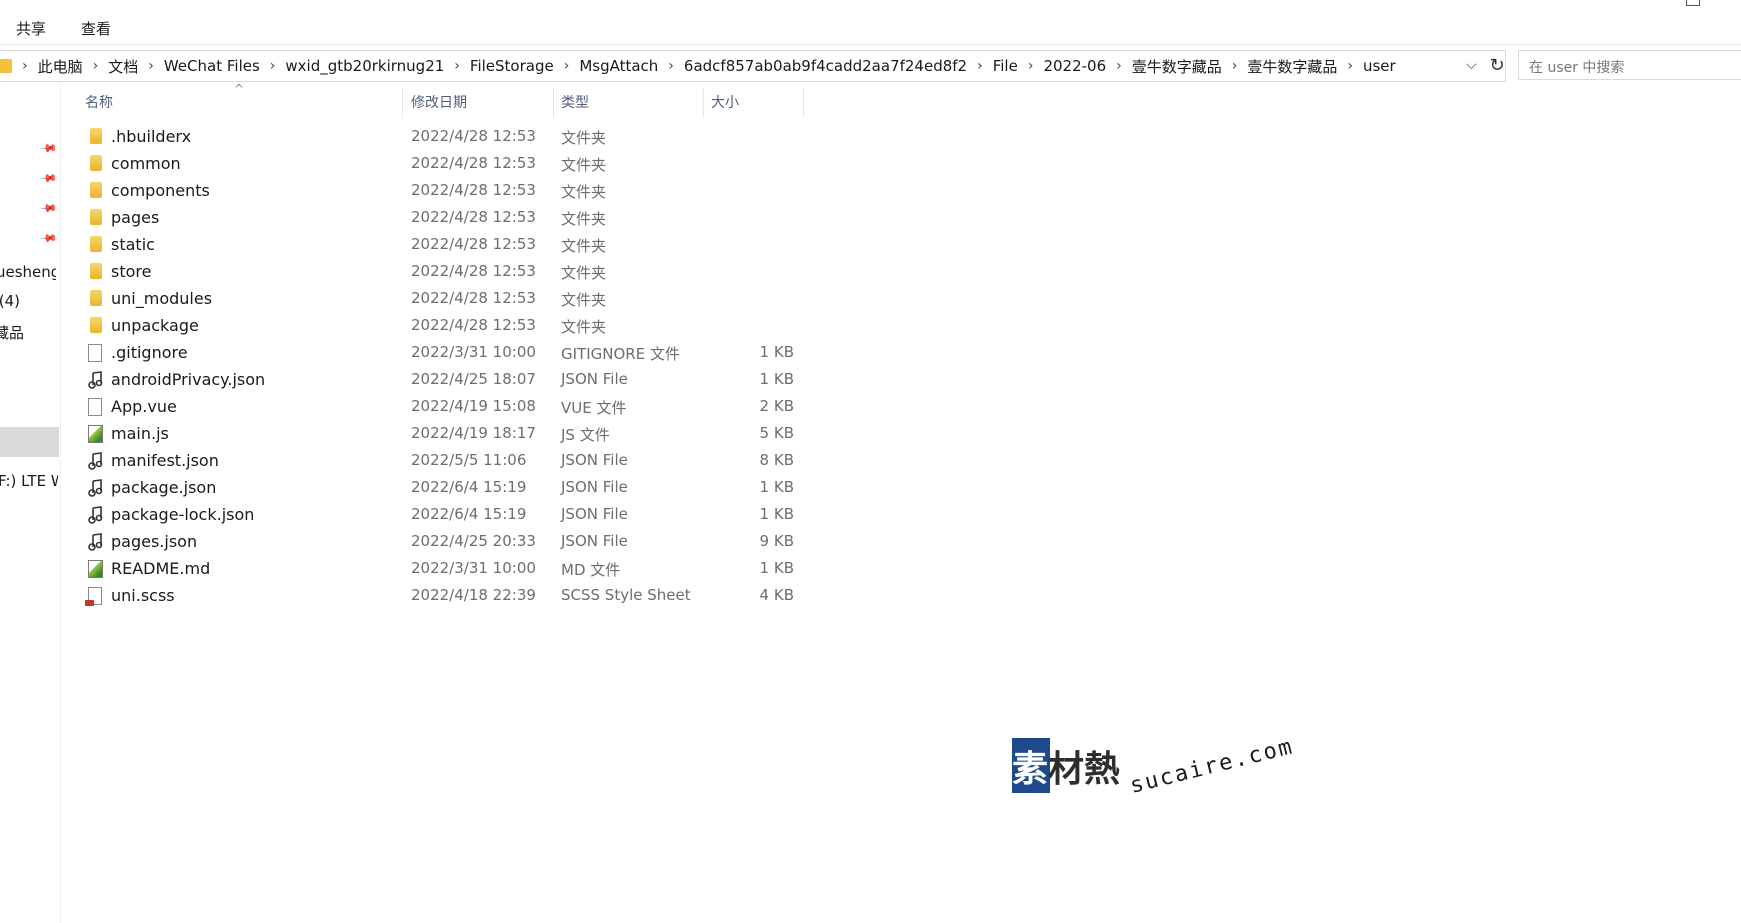 The height and width of the screenshot is (923, 1741). I want to click on column-header-size: 大小, so click(725, 102).